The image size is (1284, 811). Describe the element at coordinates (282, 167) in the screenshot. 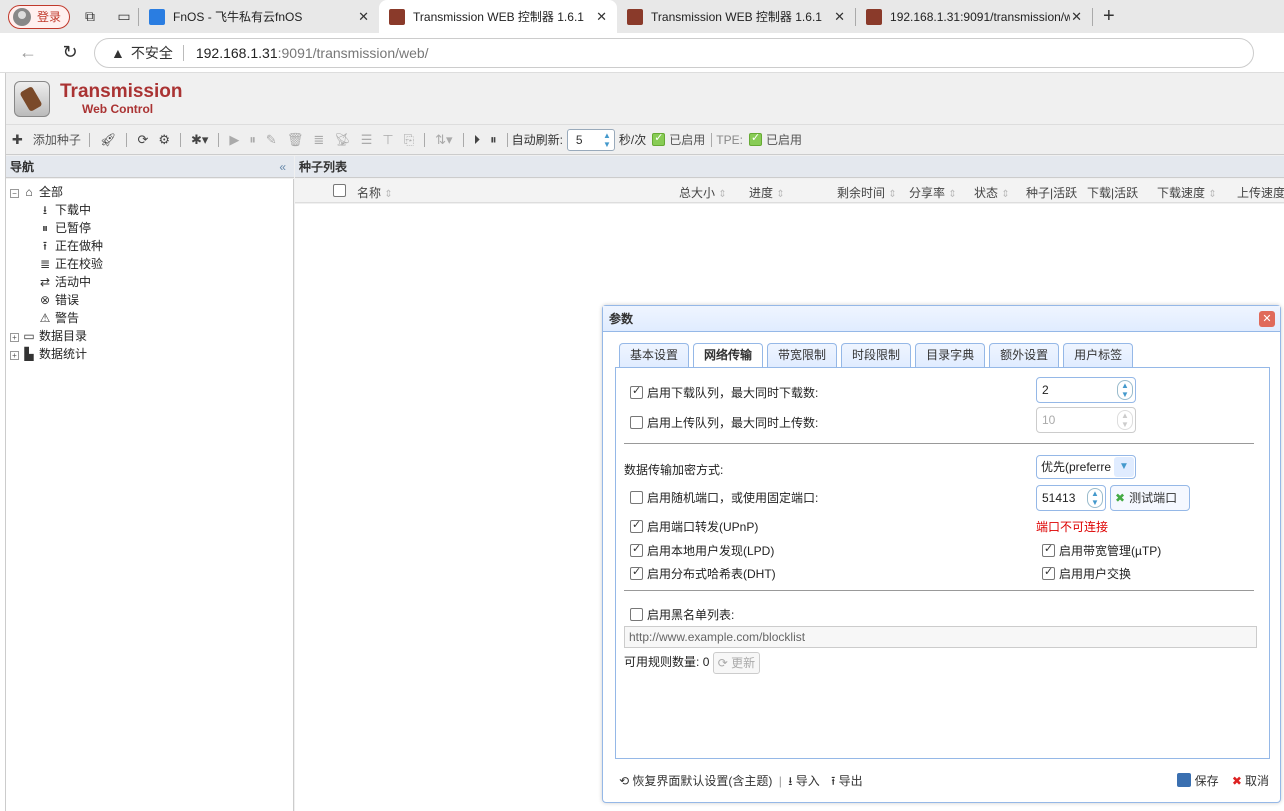

I see `collapse-icon: «` at that location.